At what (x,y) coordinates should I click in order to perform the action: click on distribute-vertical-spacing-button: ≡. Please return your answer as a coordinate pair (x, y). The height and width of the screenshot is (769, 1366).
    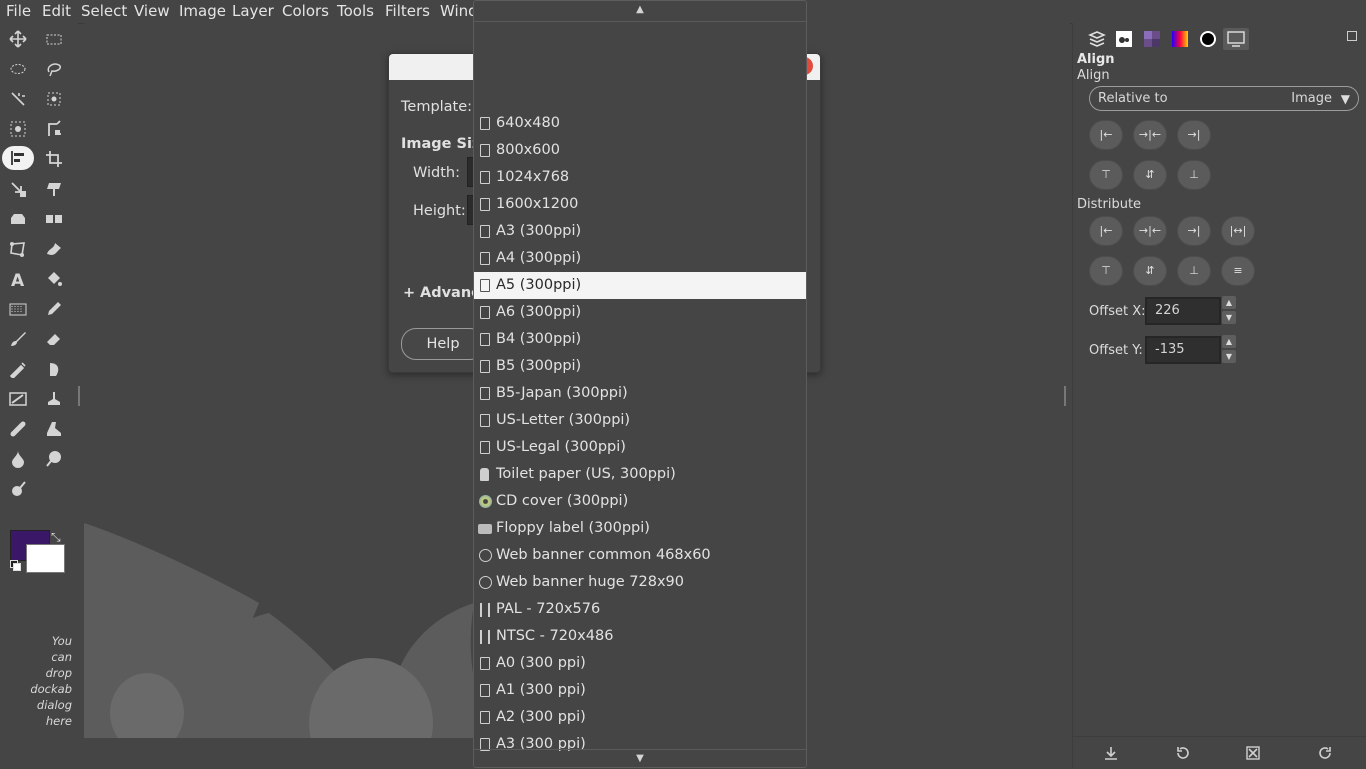
    Looking at the image, I should click on (1238, 271).